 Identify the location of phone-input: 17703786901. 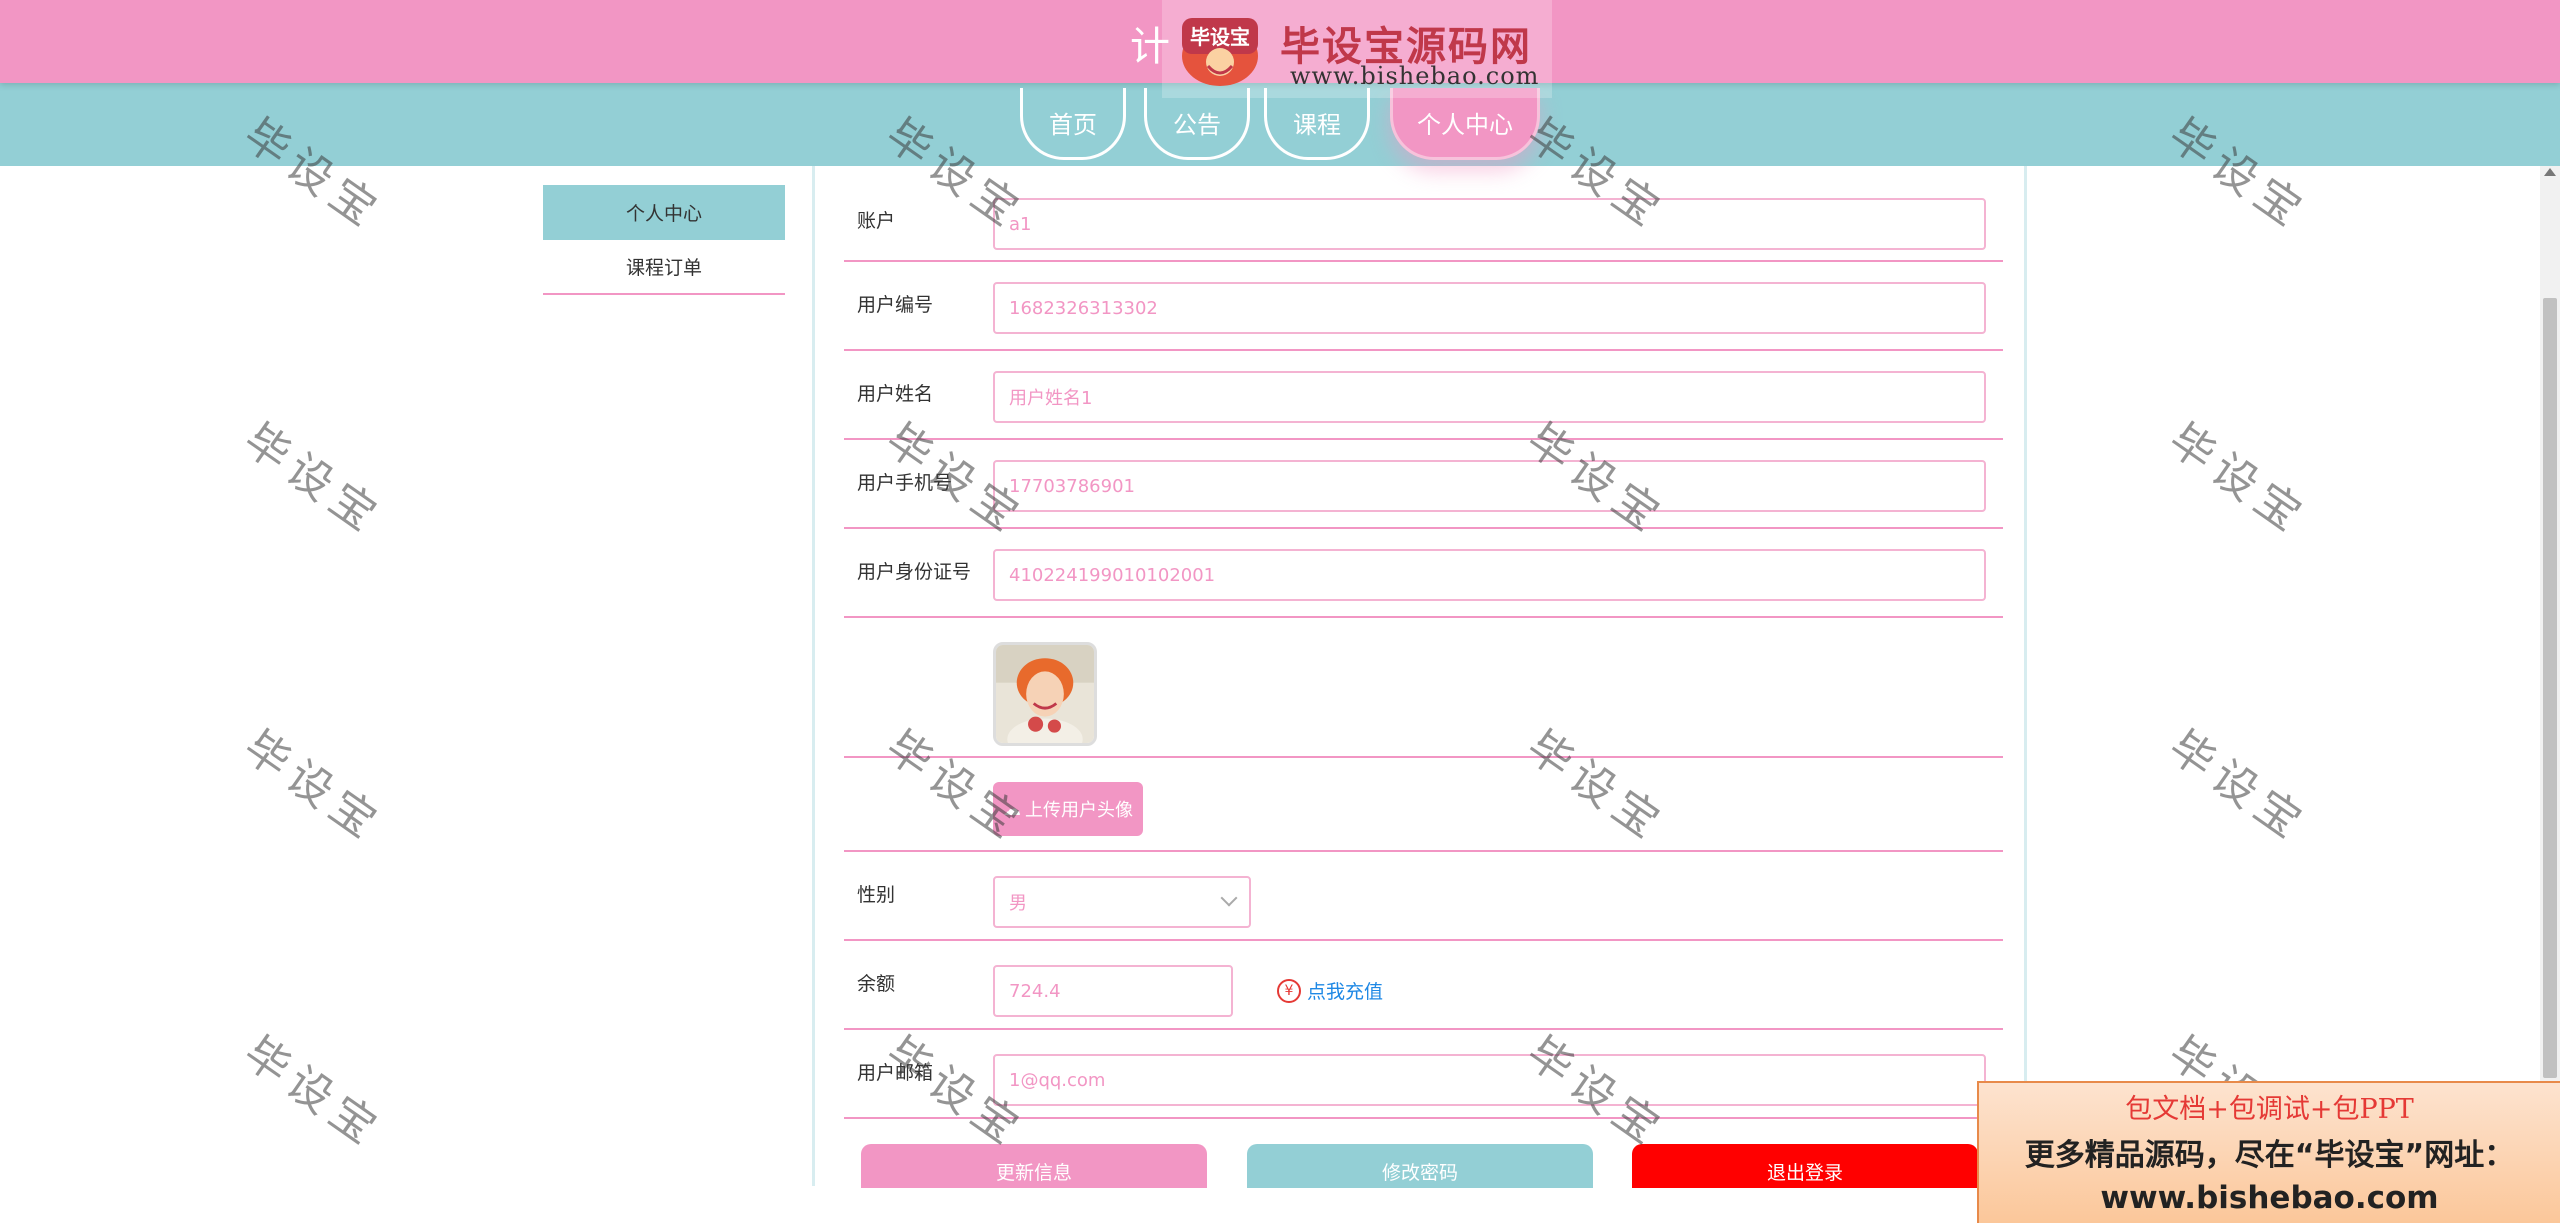
(1489, 486).